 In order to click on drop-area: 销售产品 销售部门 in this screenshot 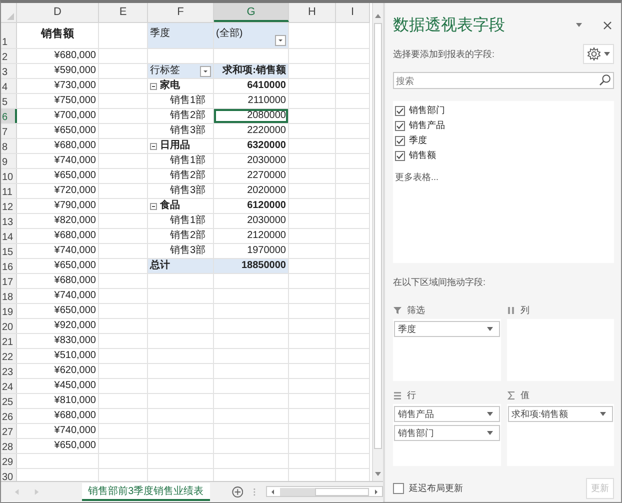, I will do `click(446, 435)`.